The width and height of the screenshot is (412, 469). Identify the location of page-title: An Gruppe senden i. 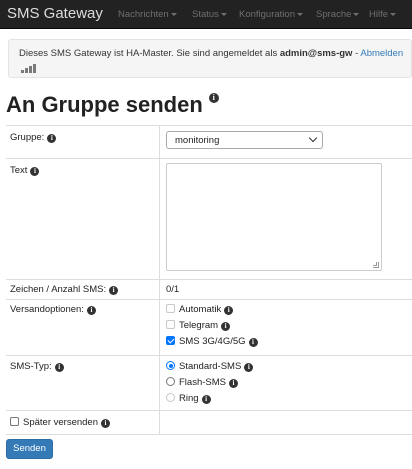
(112, 105).